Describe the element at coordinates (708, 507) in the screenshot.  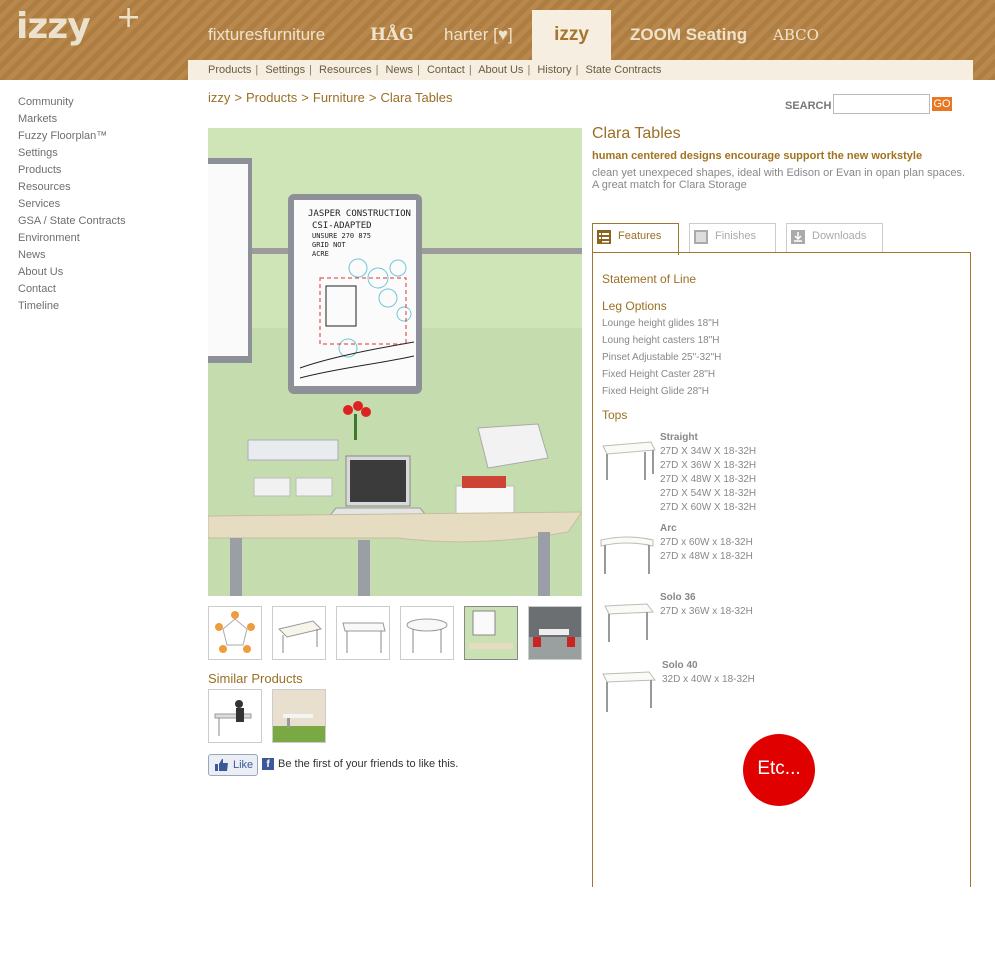
I see `top-straight-size-5: 27D X 60W X 18-32H` at that location.